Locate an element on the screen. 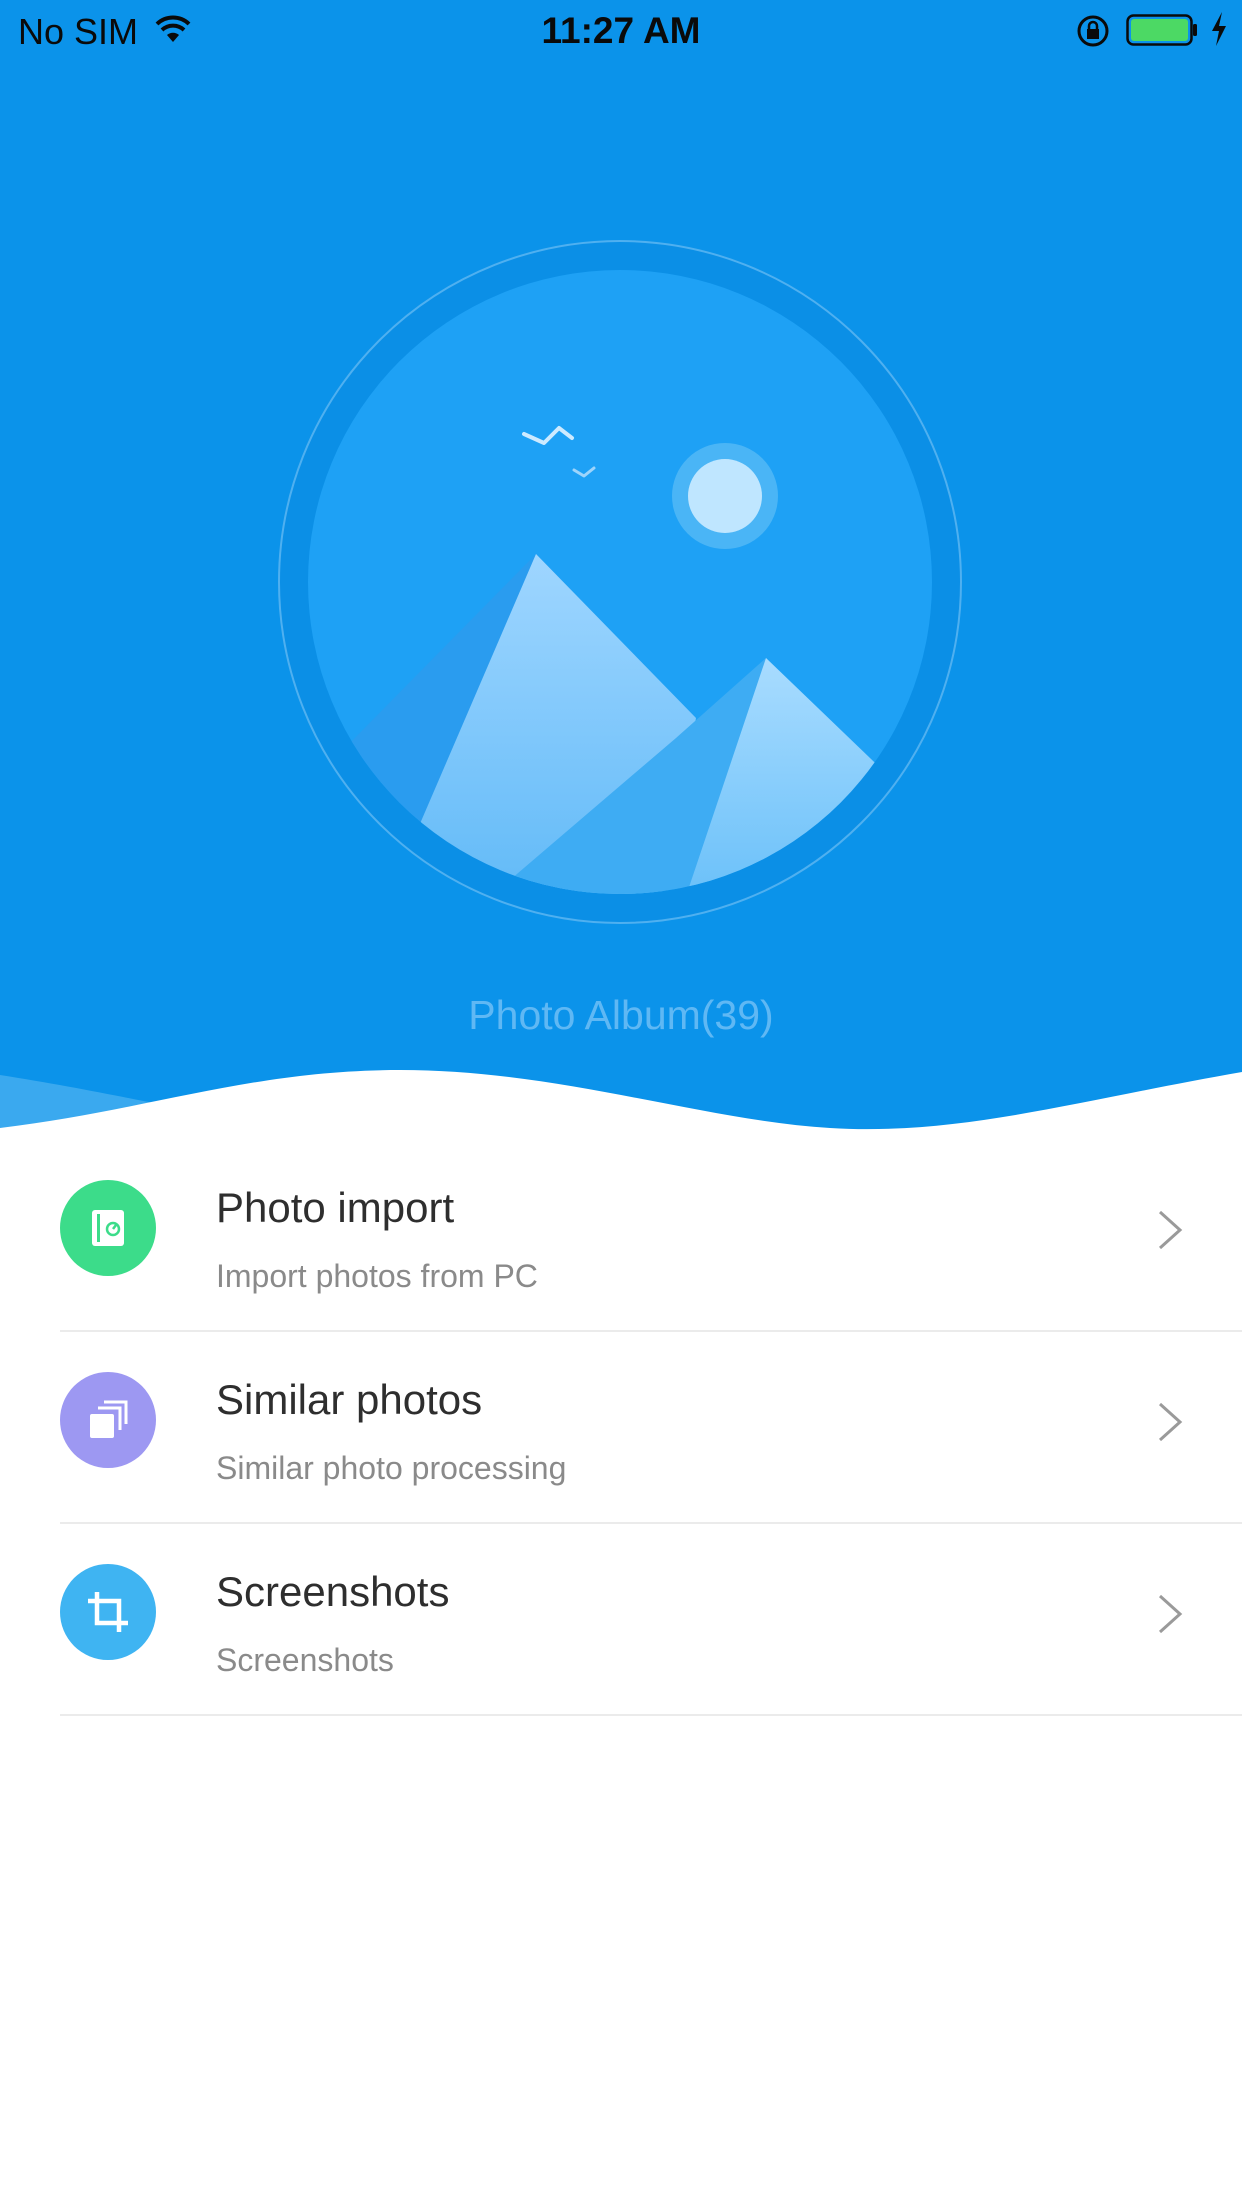  battery-icon is located at coordinates (1161, 30).